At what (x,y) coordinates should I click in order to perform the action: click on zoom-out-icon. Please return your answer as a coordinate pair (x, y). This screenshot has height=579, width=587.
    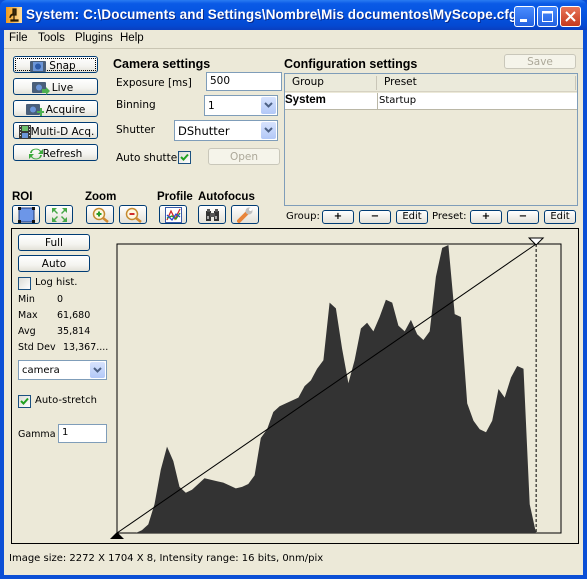
    Looking at the image, I should click on (133, 215).